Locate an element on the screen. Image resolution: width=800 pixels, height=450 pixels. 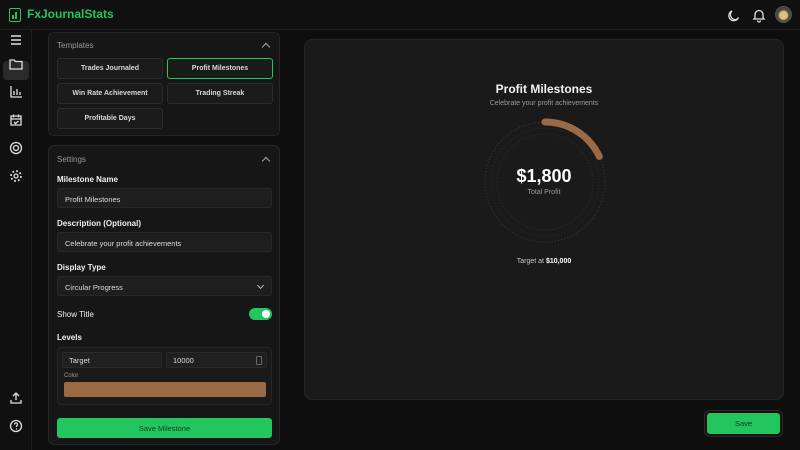
target-icon is located at coordinates (16, 148).